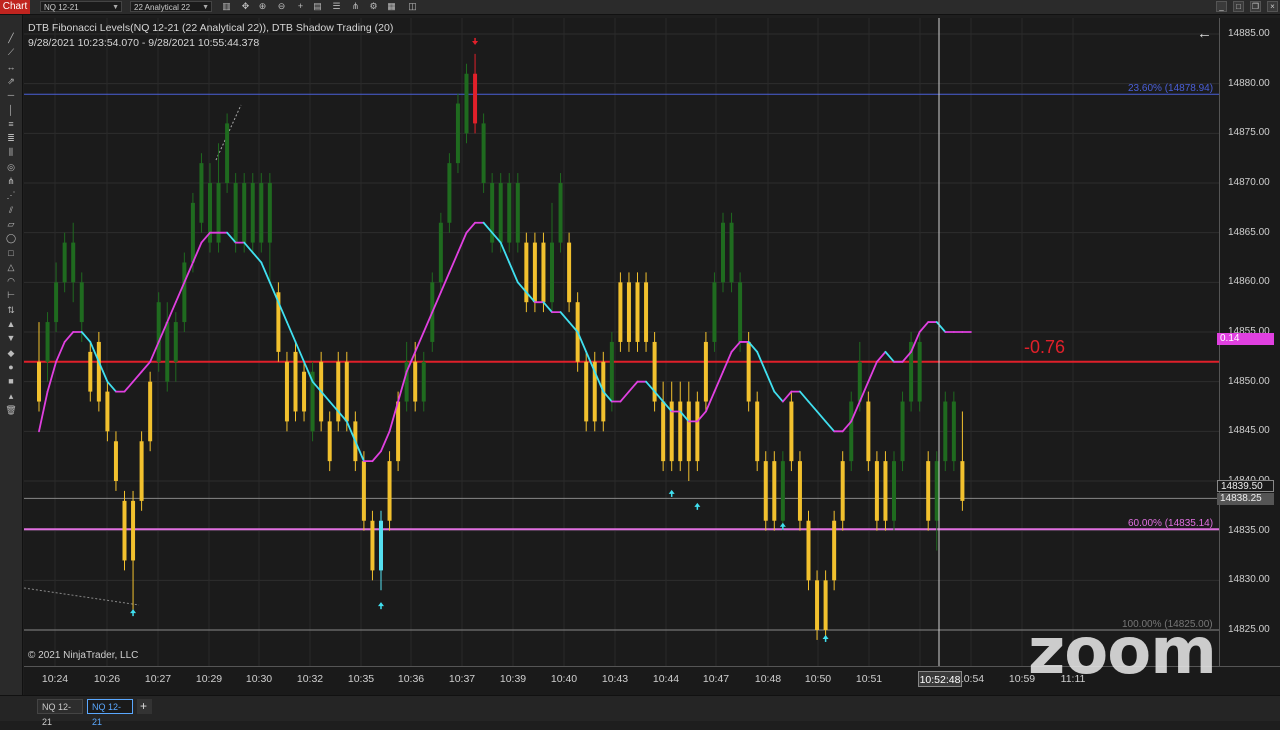 The image size is (1280, 730). I want to click on time-tick-label: 10:48, so click(768, 679).